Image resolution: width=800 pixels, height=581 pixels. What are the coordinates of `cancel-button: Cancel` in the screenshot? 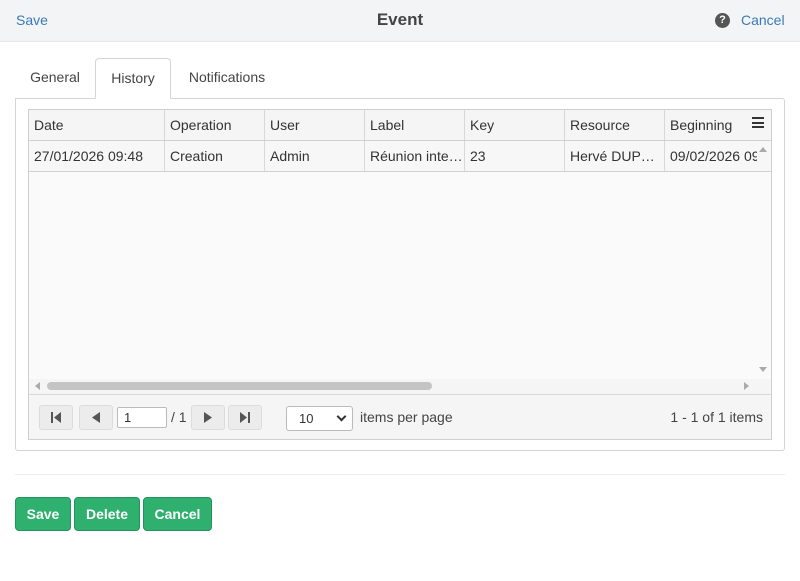 It's located at (177, 514).